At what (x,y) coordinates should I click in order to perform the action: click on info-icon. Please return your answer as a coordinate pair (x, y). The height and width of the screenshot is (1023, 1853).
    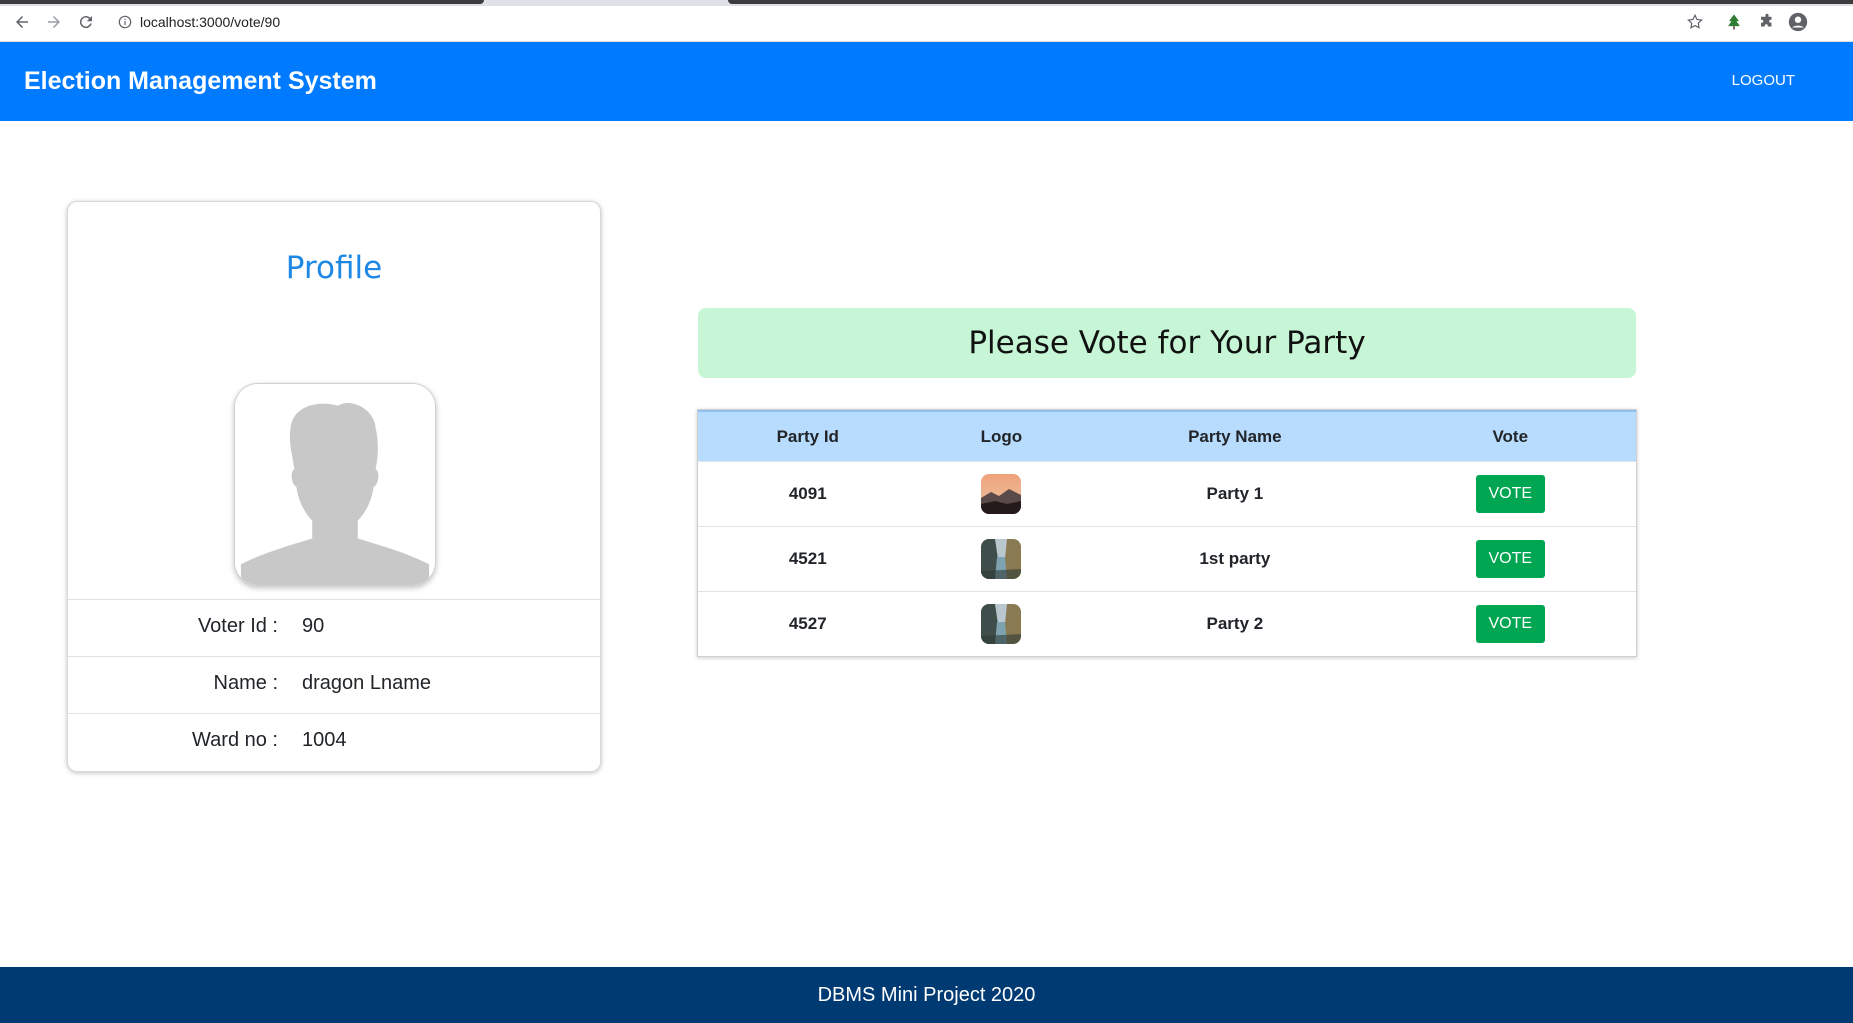
    Looking at the image, I should click on (125, 22).